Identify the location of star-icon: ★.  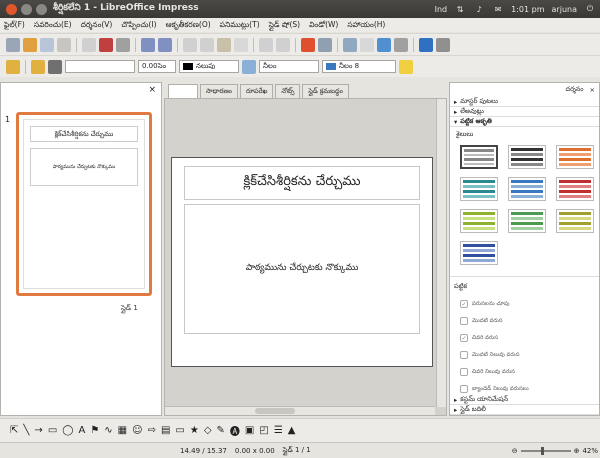
(194, 430).